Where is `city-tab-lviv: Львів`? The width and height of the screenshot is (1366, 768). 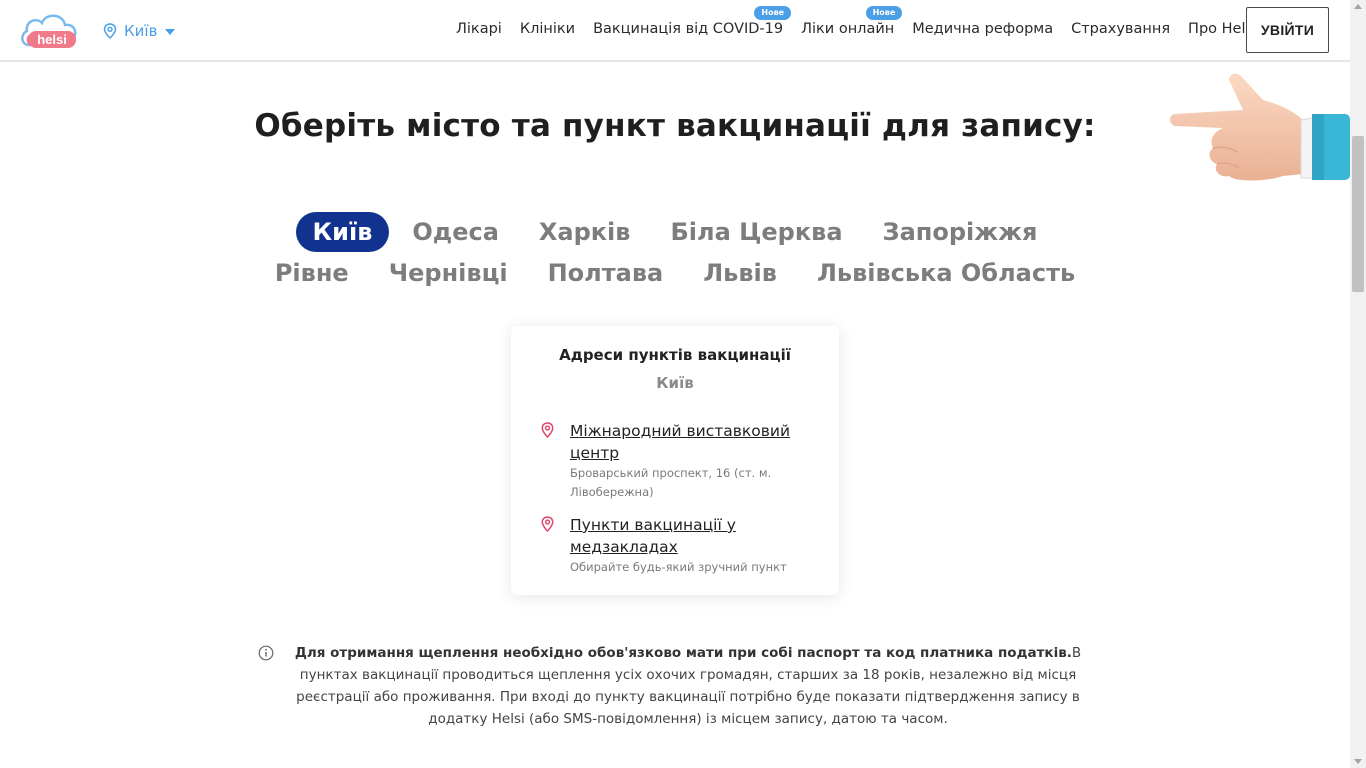
city-tab-lviv: Львів is located at coordinates (740, 273).